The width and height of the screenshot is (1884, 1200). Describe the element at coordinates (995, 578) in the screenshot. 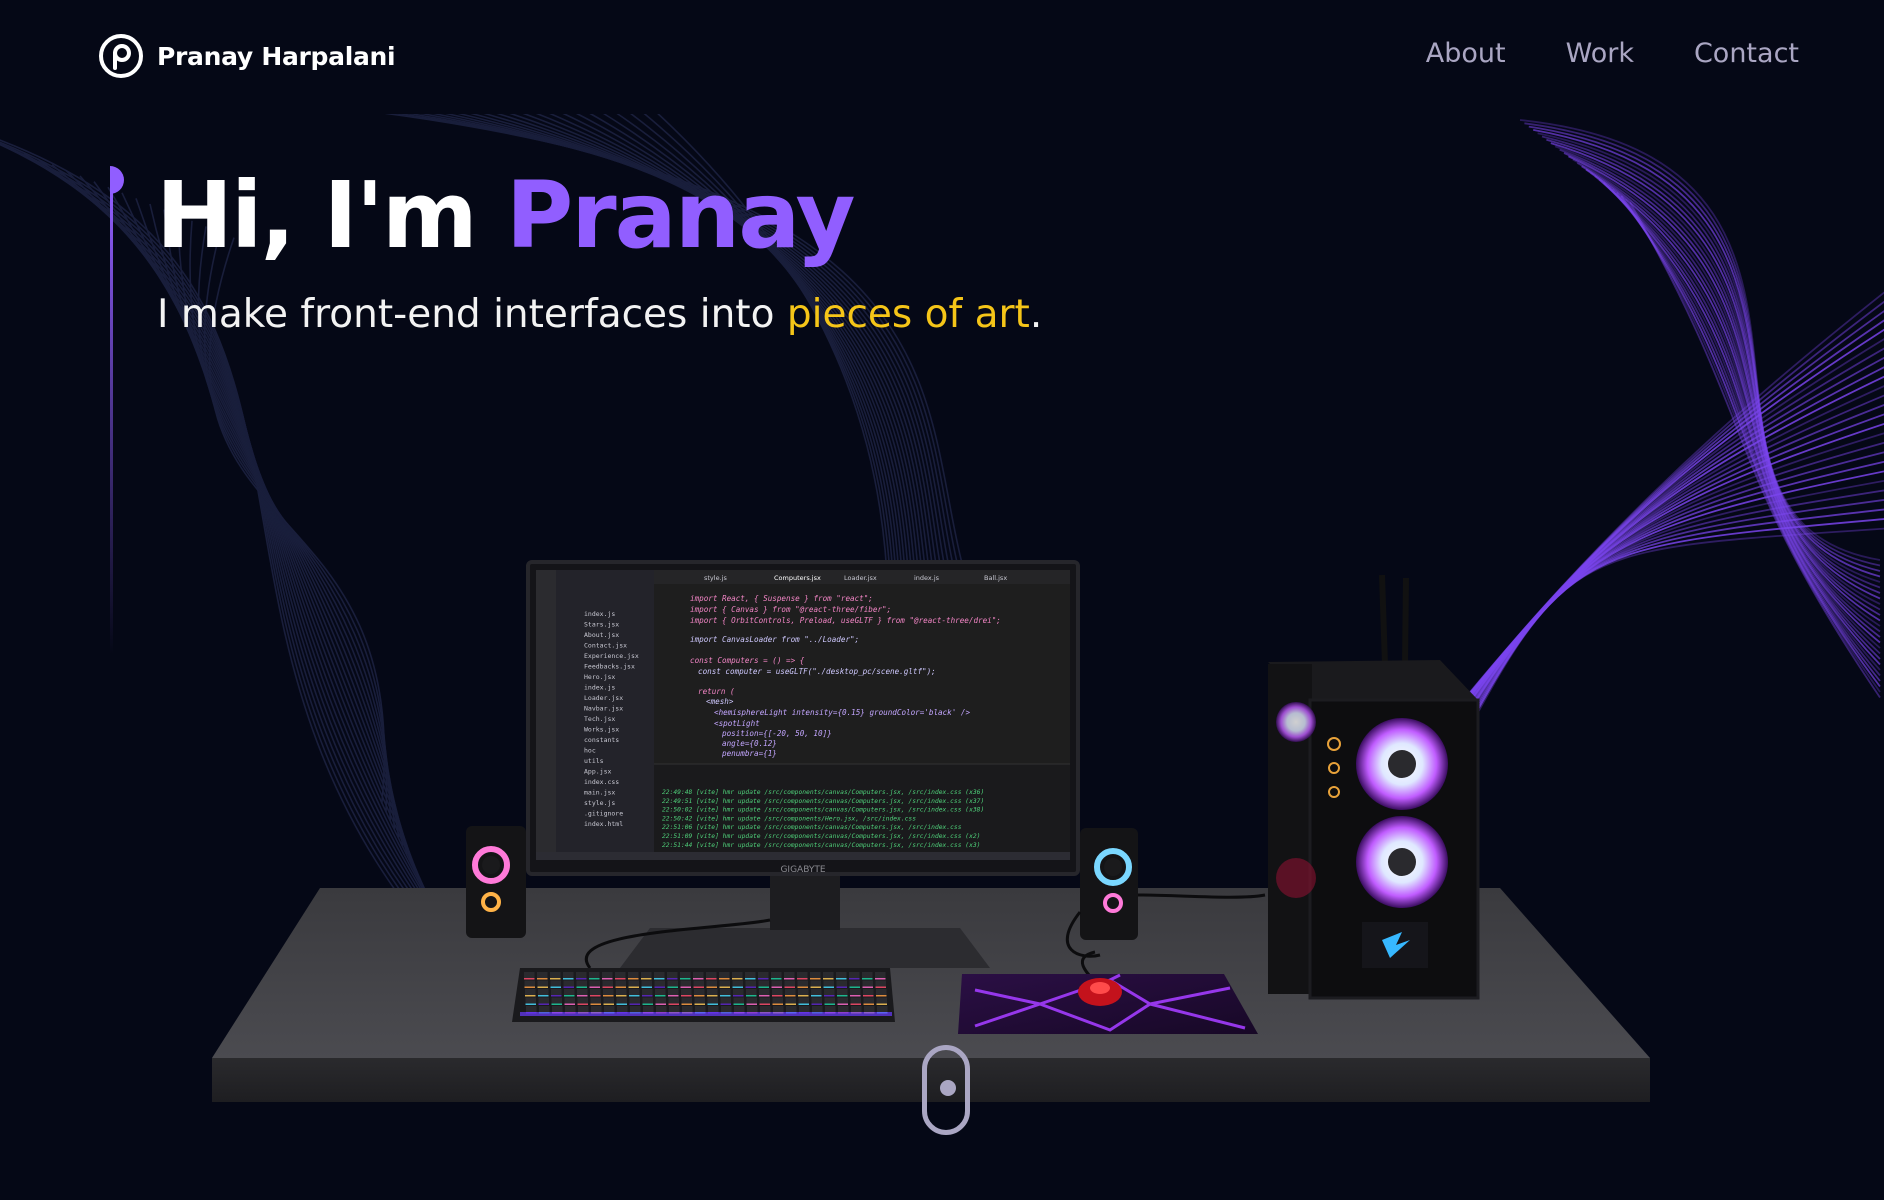

I see `editor-tab: Ball.jsx` at that location.